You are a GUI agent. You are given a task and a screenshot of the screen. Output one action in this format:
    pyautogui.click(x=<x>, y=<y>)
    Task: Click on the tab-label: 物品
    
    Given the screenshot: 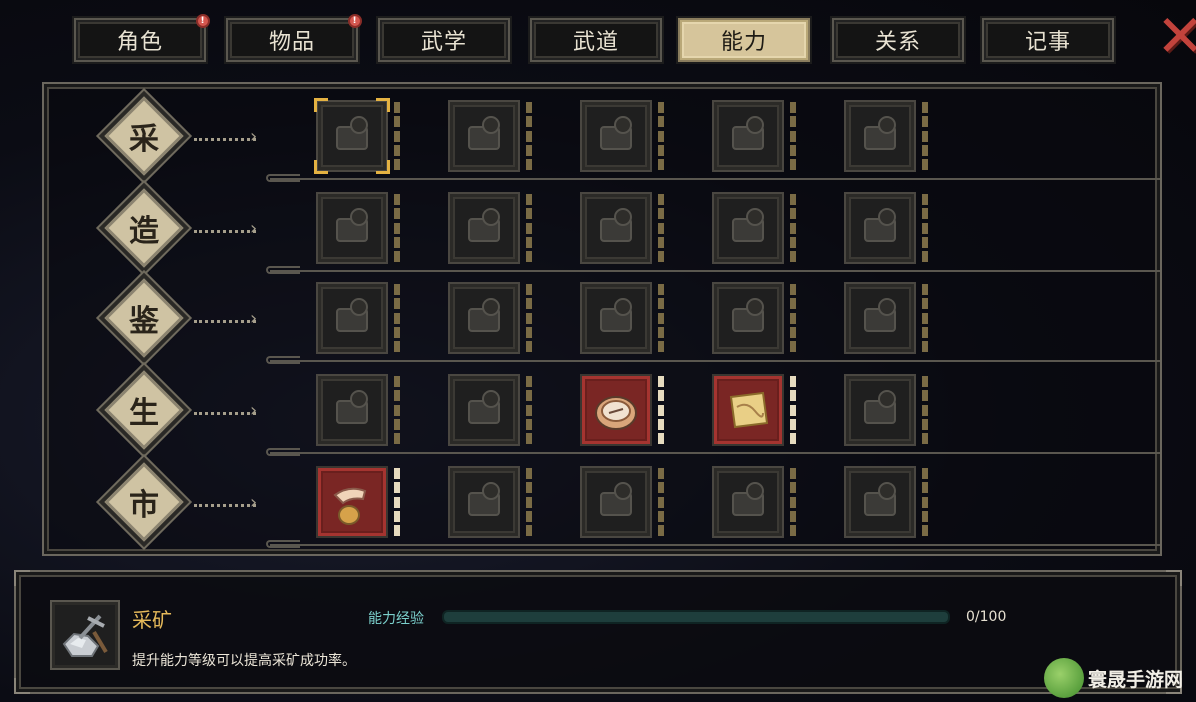 What is the action you would take?
    pyautogui.click(x=291, y=42)
    